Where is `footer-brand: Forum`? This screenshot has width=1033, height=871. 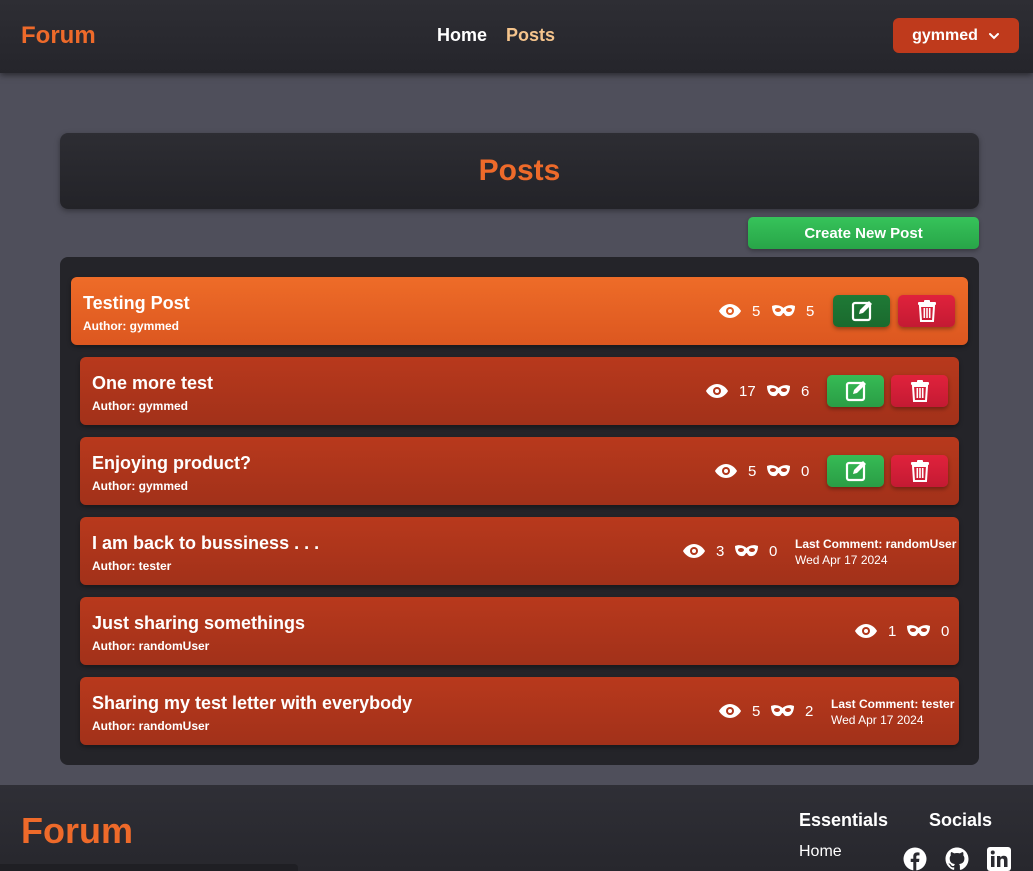 footer-brand: Forum is located at coordinates (77, 830).